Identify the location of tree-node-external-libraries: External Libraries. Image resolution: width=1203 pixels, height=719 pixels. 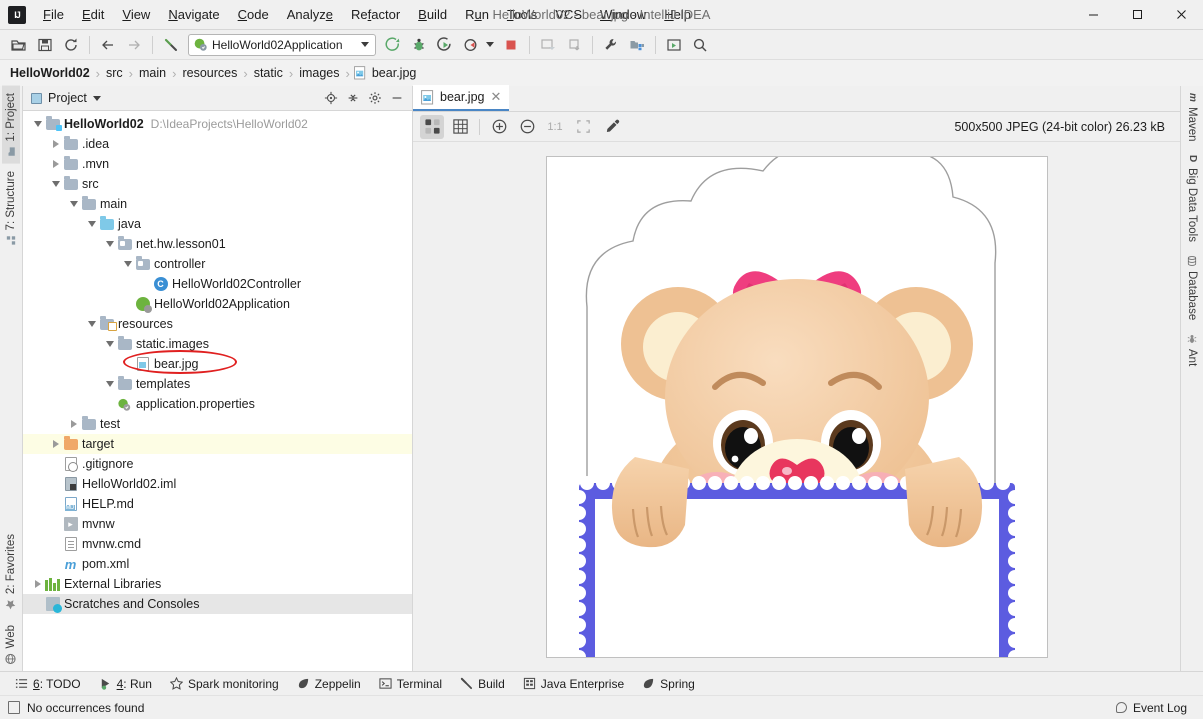
(217, 584).